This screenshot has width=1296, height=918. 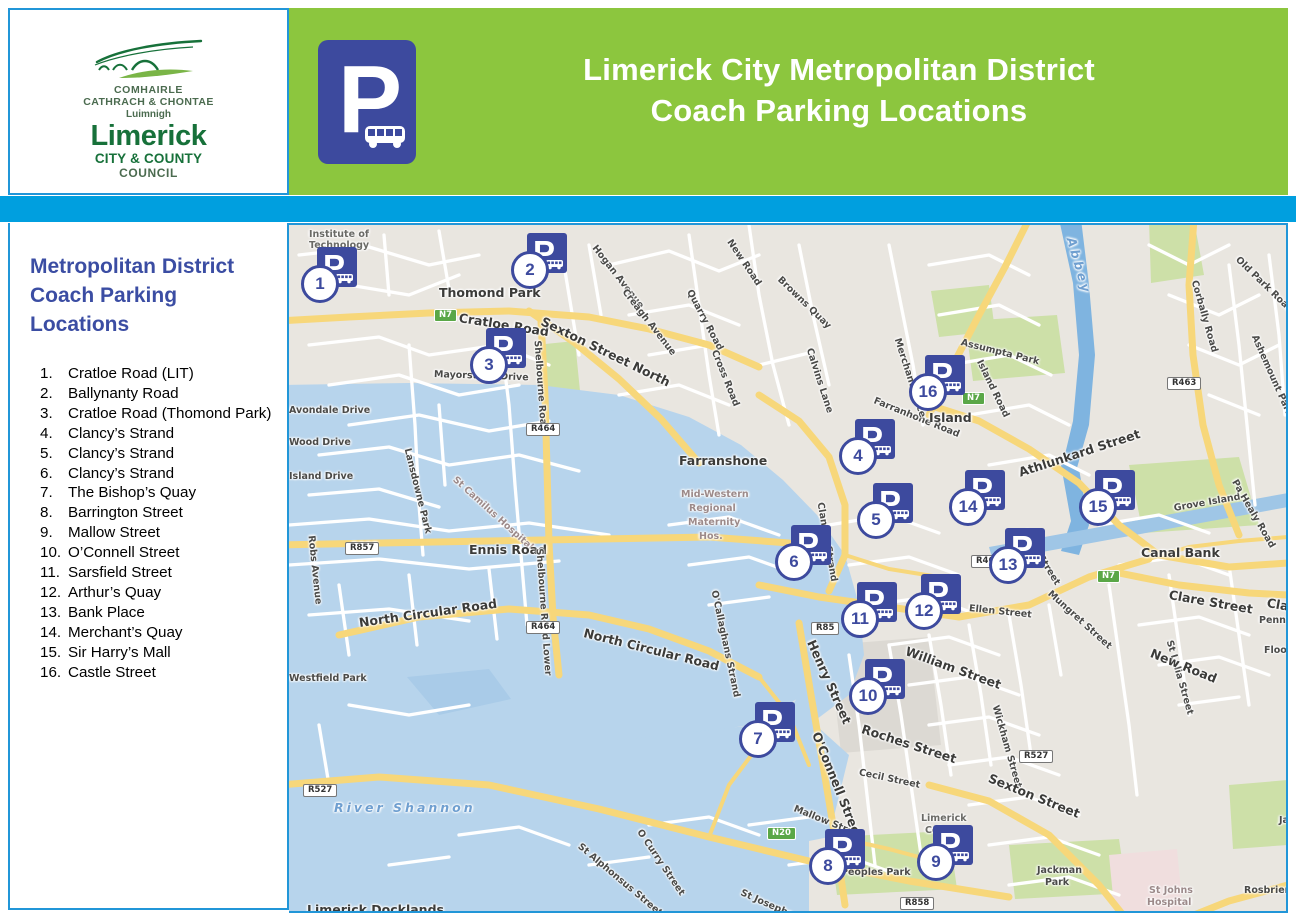 I want to click on list-item: 2. Ballynanty Road, so click(x=158, y=394).